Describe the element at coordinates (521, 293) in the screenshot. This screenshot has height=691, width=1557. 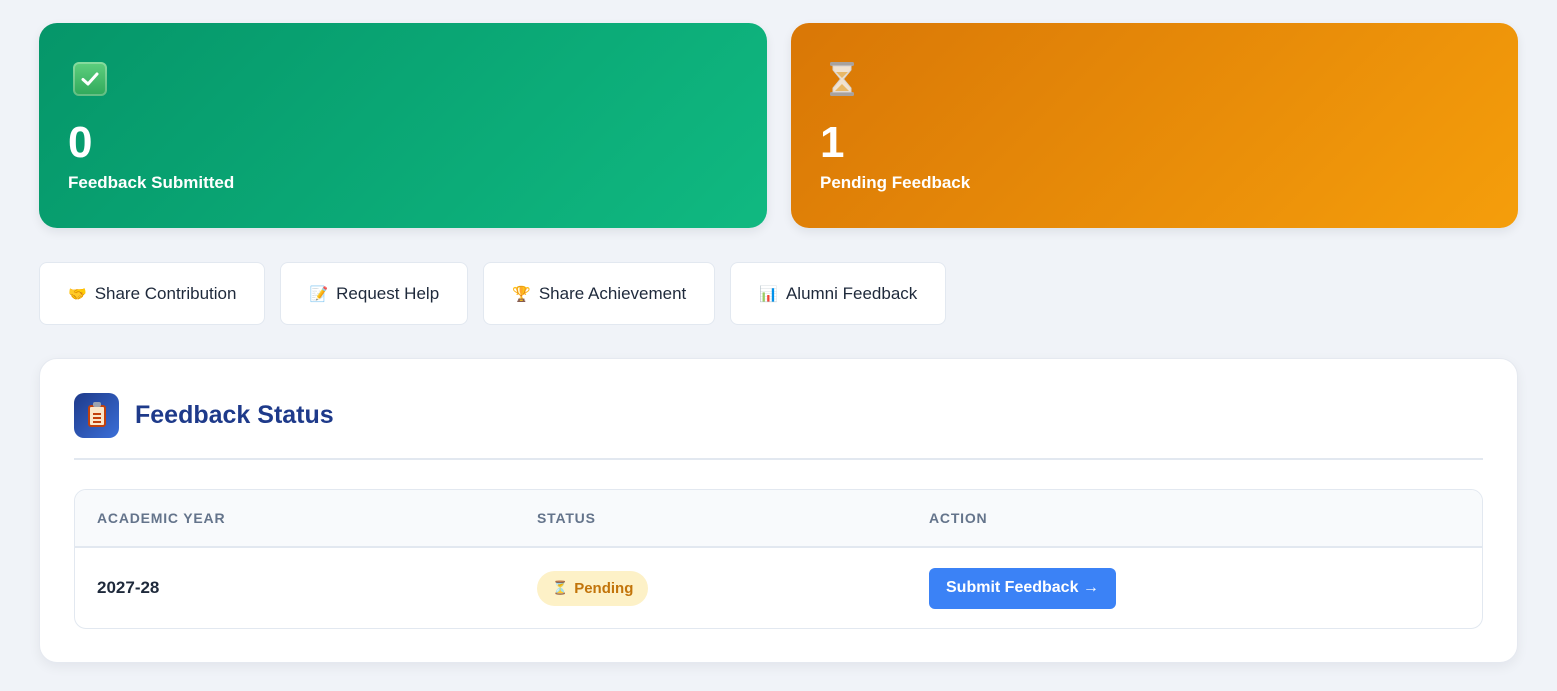
I see `trophy-icon: 🏆` at that location.